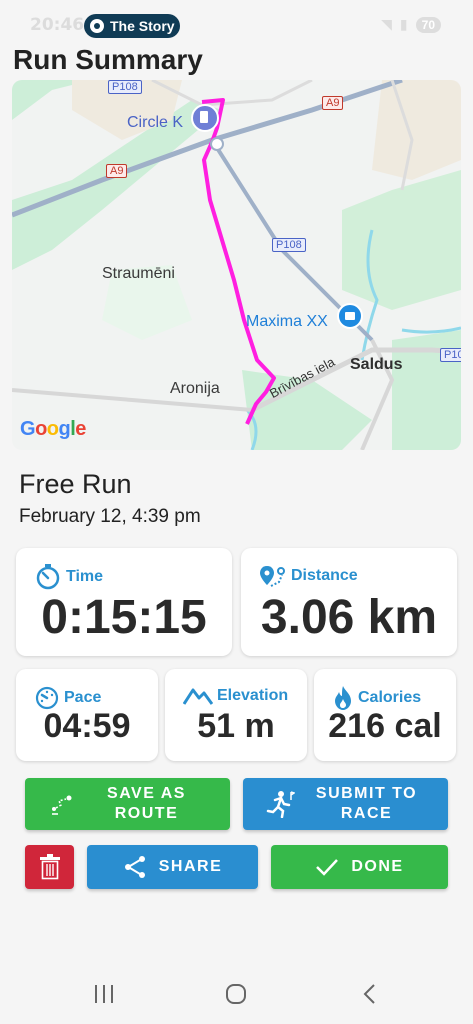 This screenshot has width=473, height=1024. I want to click on share-label: SHARE, so click(190, 866).